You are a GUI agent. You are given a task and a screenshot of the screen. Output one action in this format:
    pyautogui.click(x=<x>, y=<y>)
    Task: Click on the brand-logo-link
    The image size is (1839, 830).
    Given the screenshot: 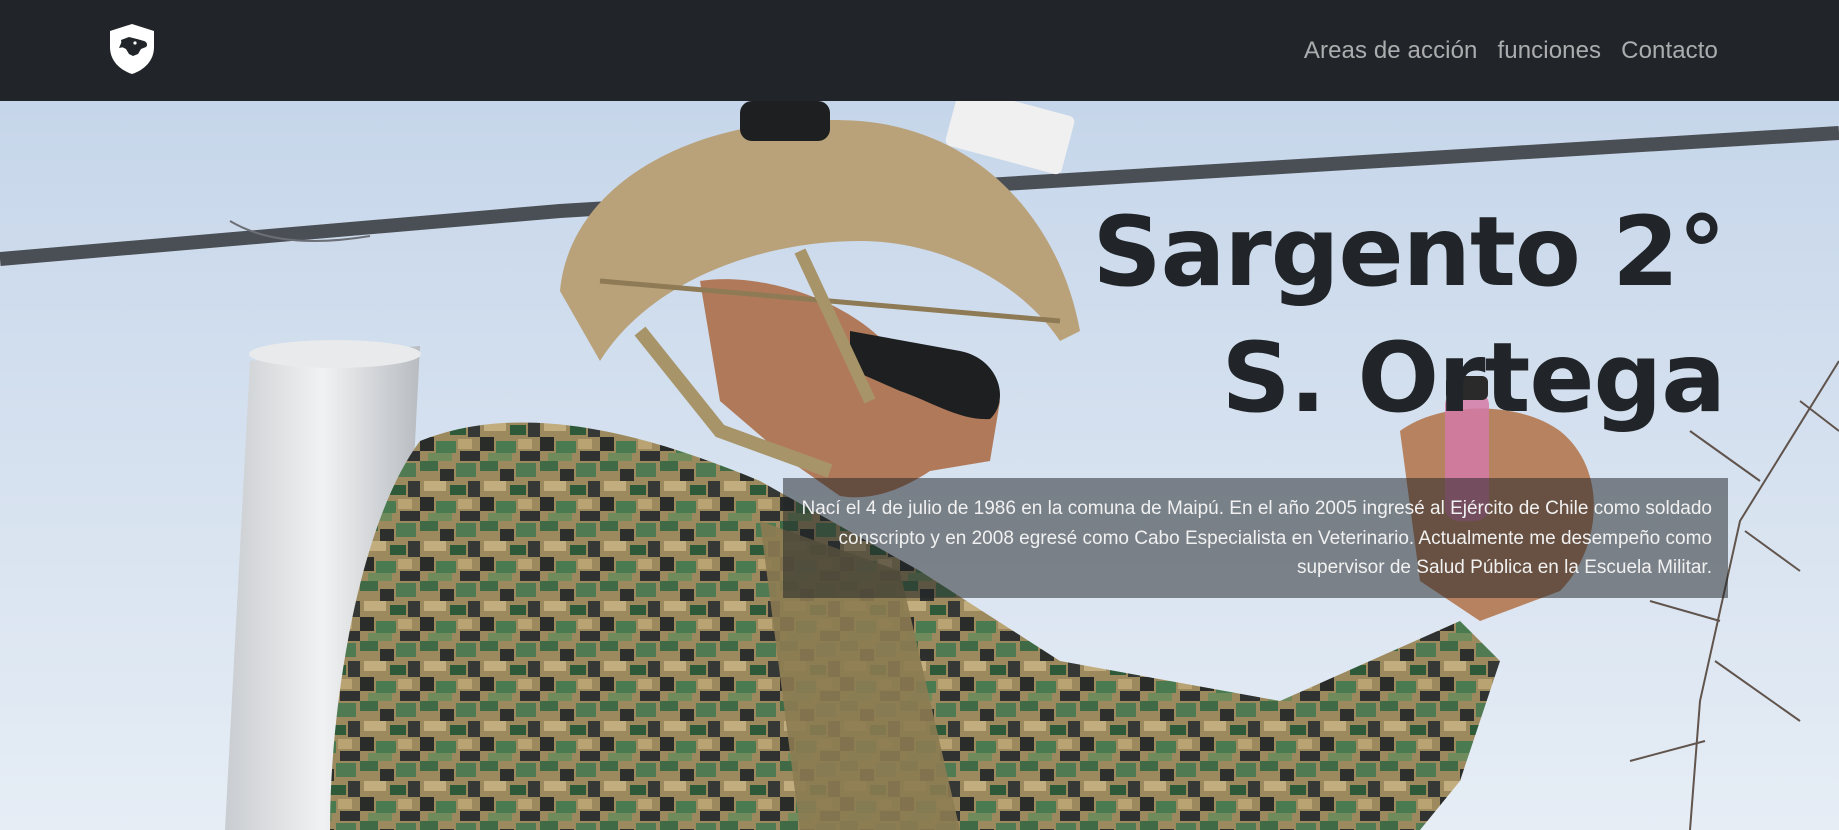 What is the action you would take?
    pyautogui.click(x=132, y=49)
    